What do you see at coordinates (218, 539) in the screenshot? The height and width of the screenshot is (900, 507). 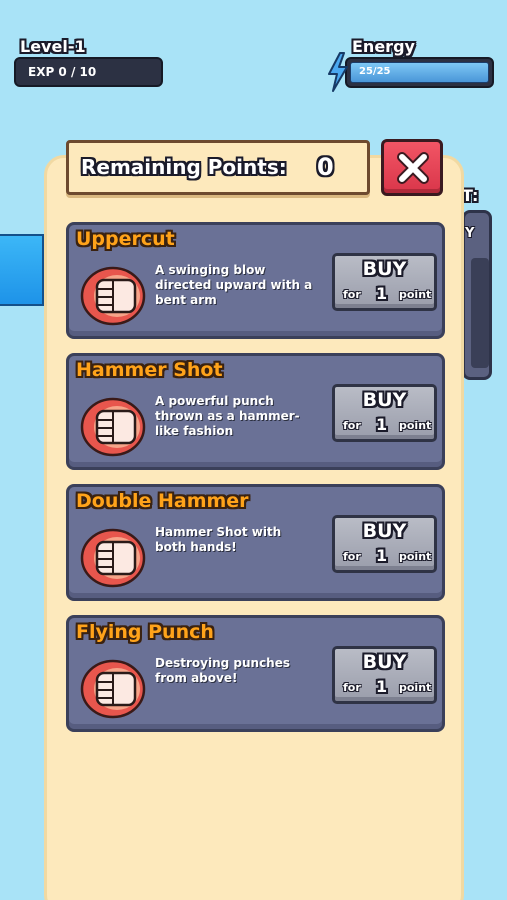 I see `move-description: Hammer Shot with both hands!` at bounding box center [218, 539].